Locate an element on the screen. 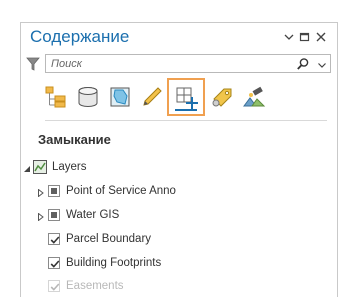 This screenshot has width=355, height=297. list-by-labeling-button is located at coordinates (222, 97).